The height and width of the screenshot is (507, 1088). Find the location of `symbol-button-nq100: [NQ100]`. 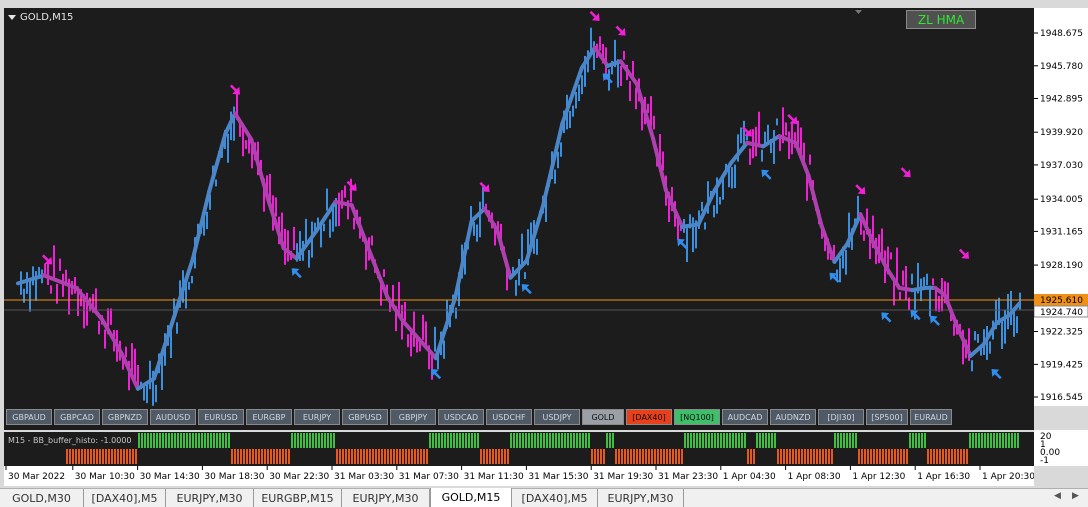

symbol-button-nq100: [NQ100] is located at coordinates (697, 417).